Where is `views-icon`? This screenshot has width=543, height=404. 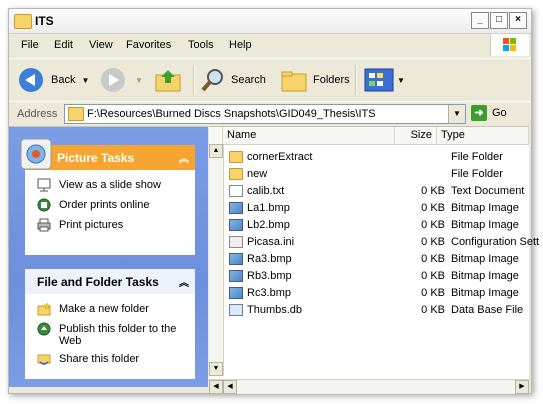 views-icon is located at coordinates (379, 80).